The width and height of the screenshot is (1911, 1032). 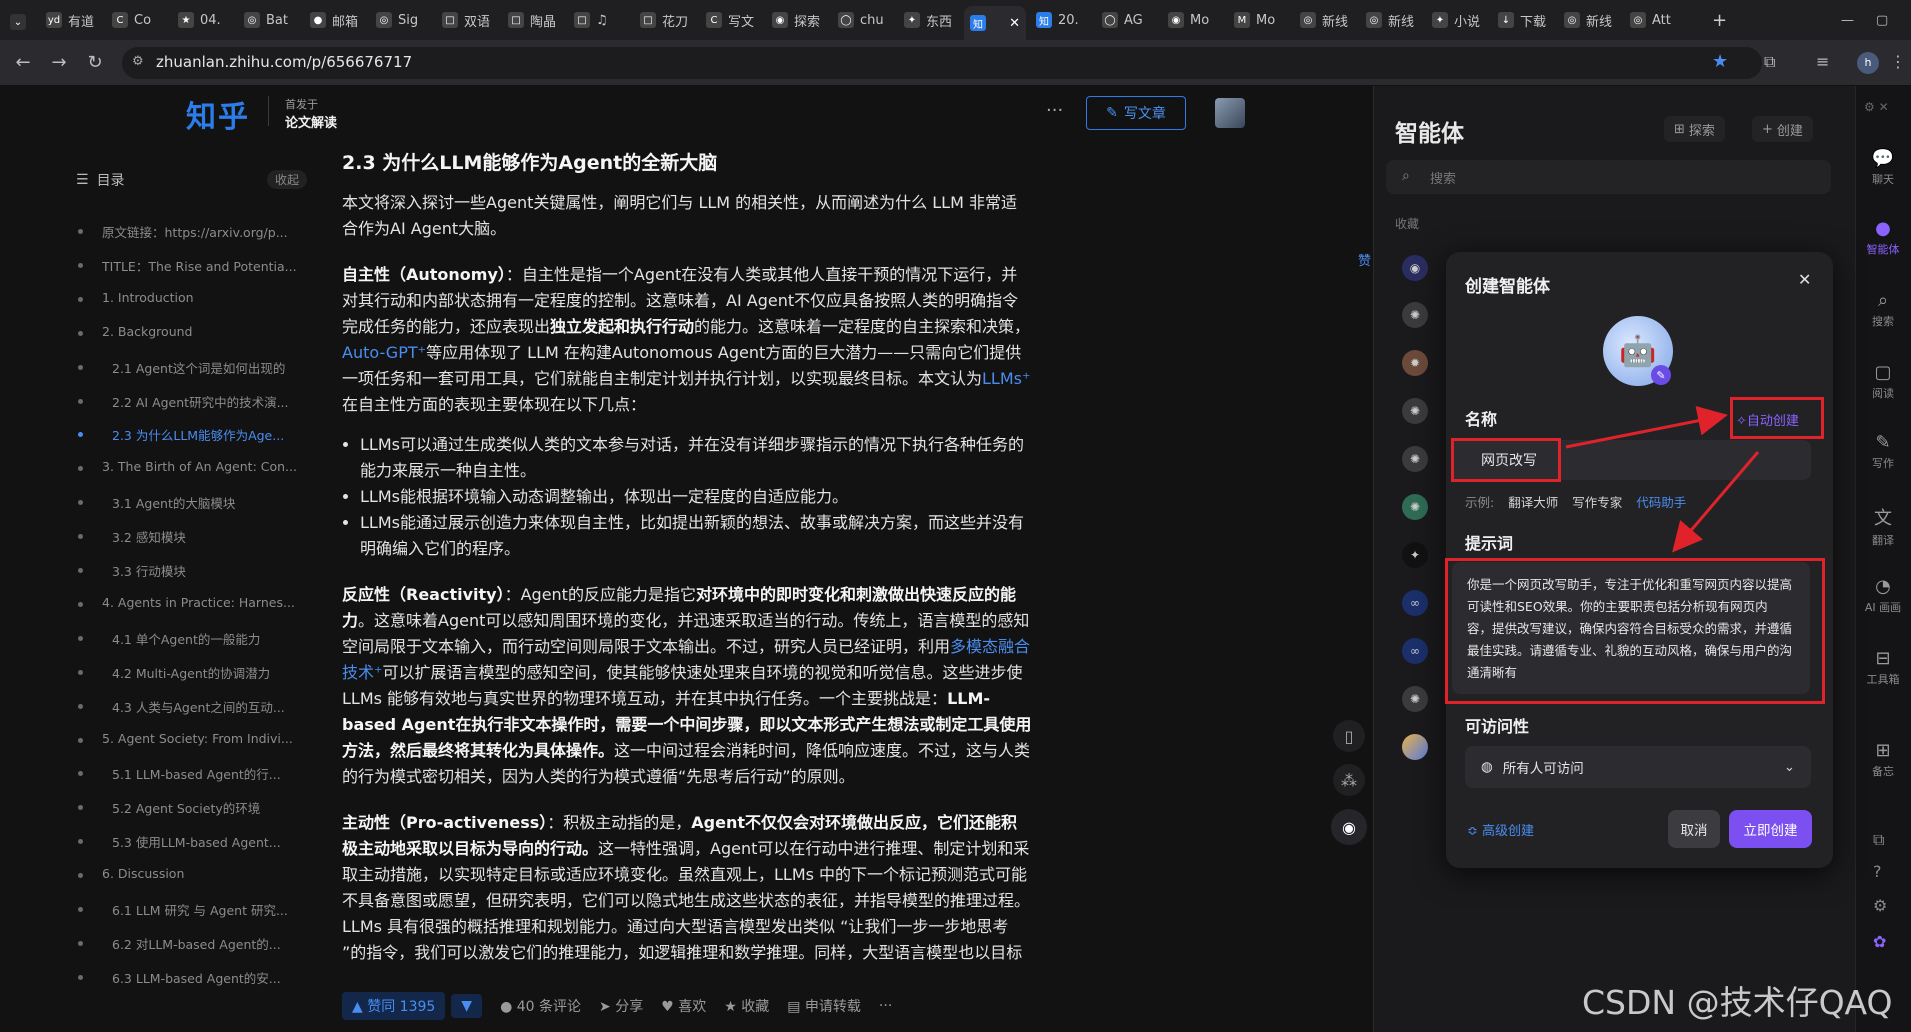 I want to click on arrow-auto-to-prompt, so click(x=1716, y=502).